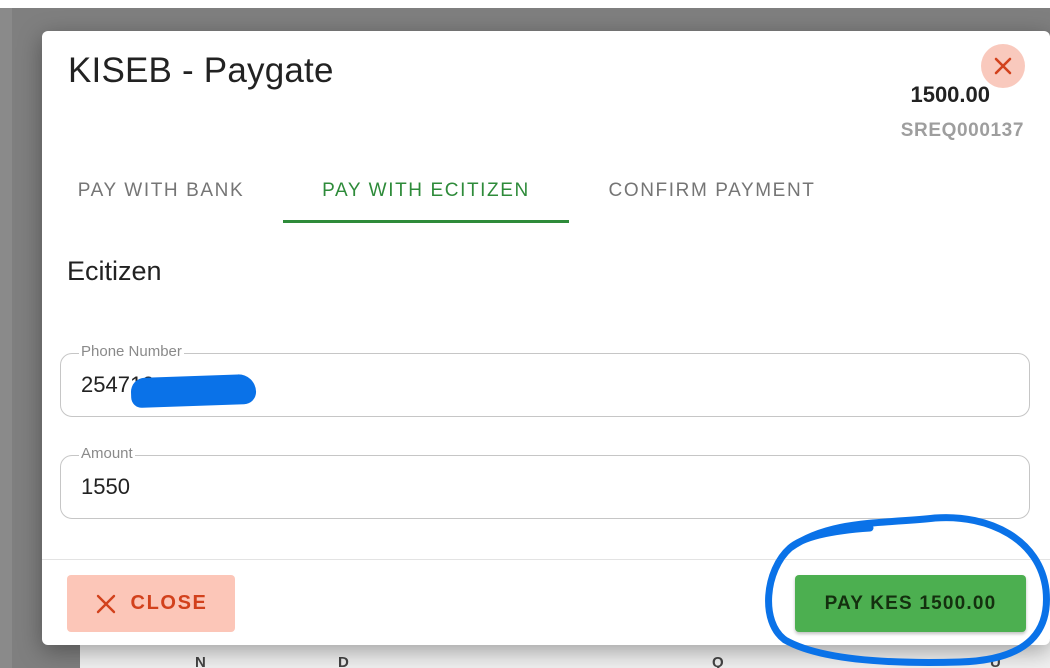 This screenshot has width=1050, height=668. What do you see at coordinates (161, 191) in the screenshot?
I see `tab-pay-with-bank: PAY WITH BANK` at bounding box center [161, 191].